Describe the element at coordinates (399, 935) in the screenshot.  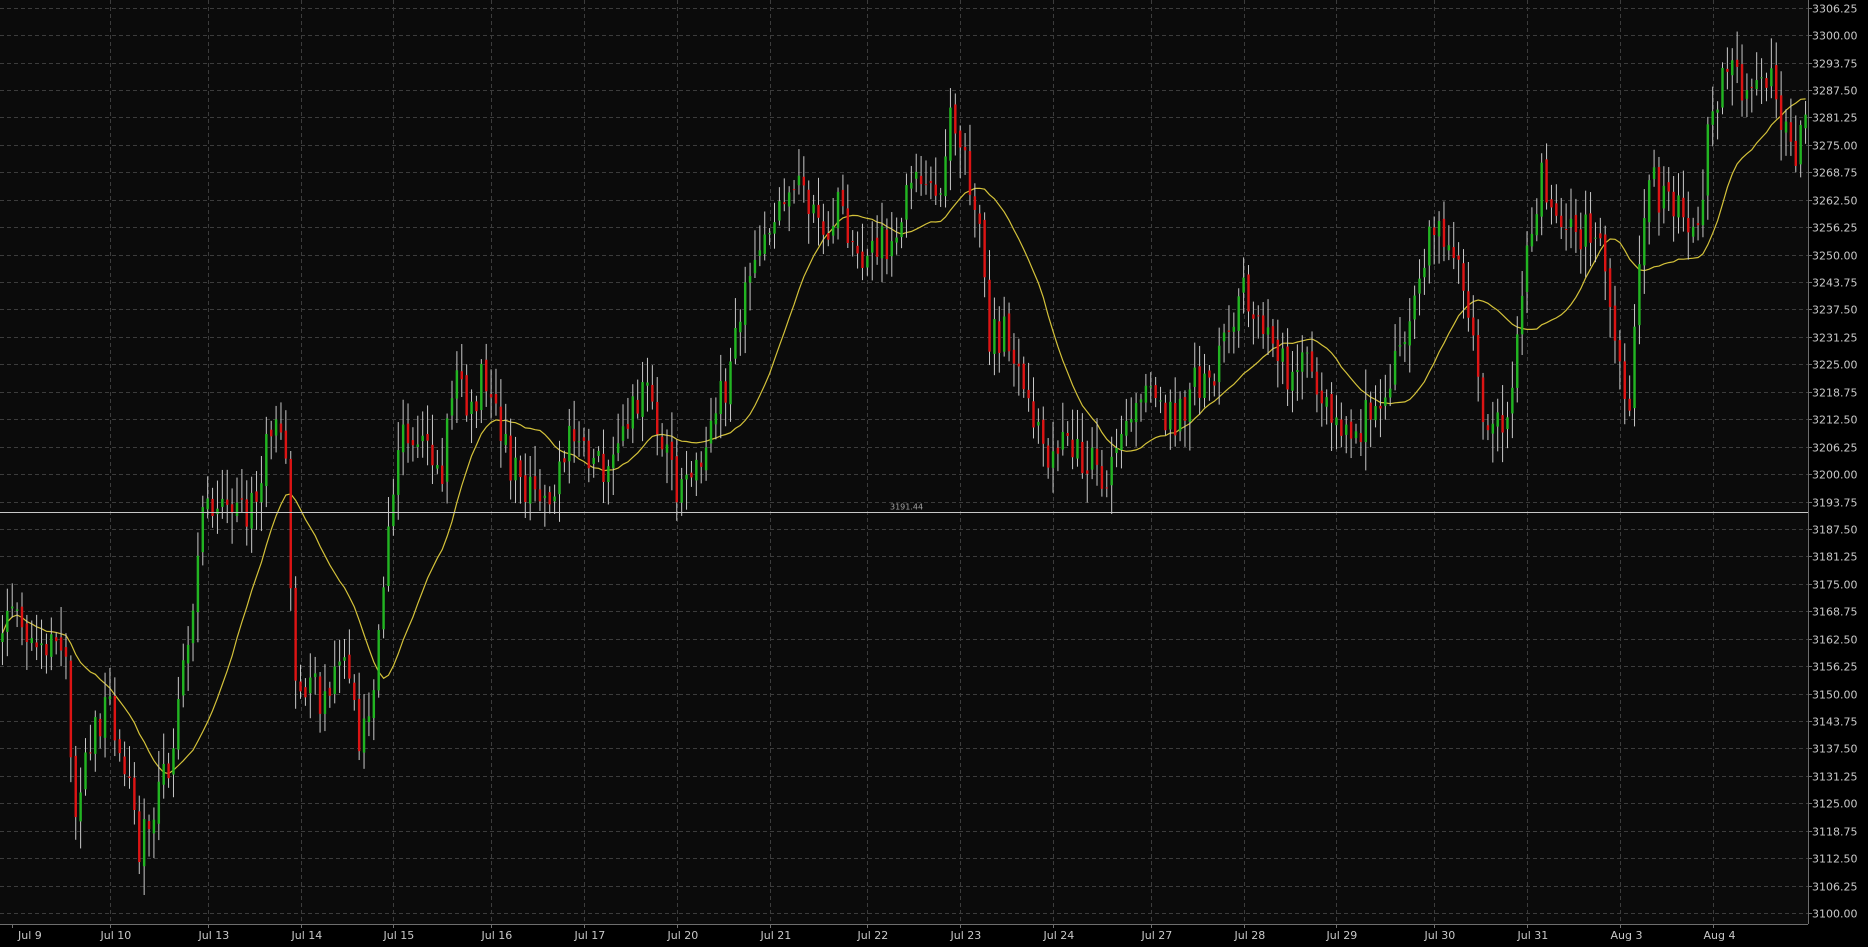
I see `date-tick-label: Jul 15` at that location.